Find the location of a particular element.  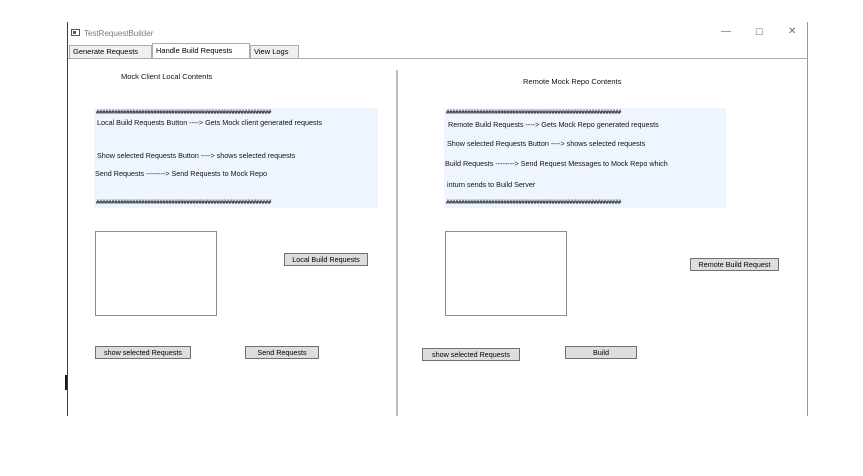

minimize-button: — is located at coordinates (726, 32).